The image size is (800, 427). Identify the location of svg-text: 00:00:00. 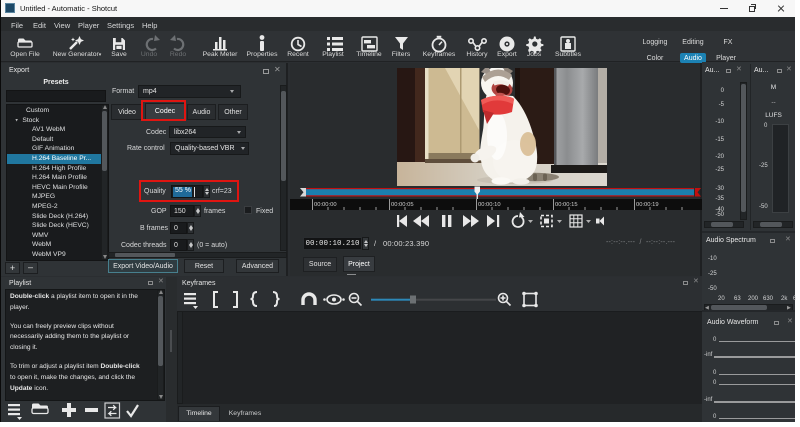
(325, 205).